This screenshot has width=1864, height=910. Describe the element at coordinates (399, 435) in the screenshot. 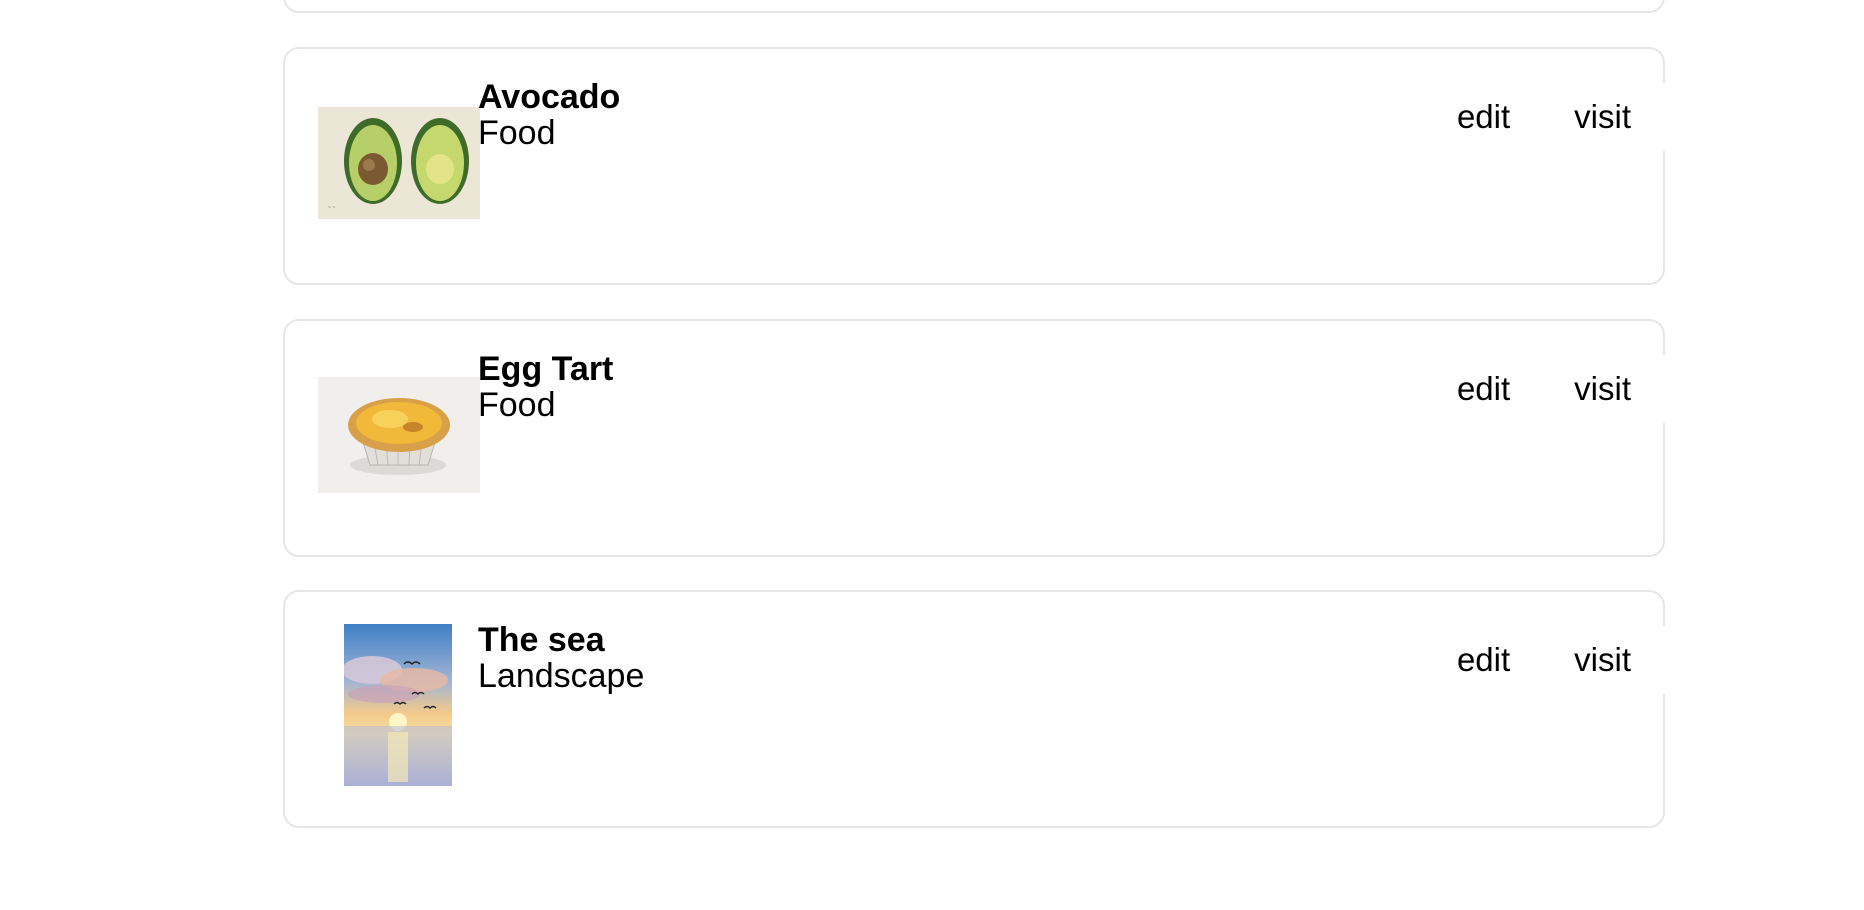

I see `egg-tart-thumbnail` at that location.